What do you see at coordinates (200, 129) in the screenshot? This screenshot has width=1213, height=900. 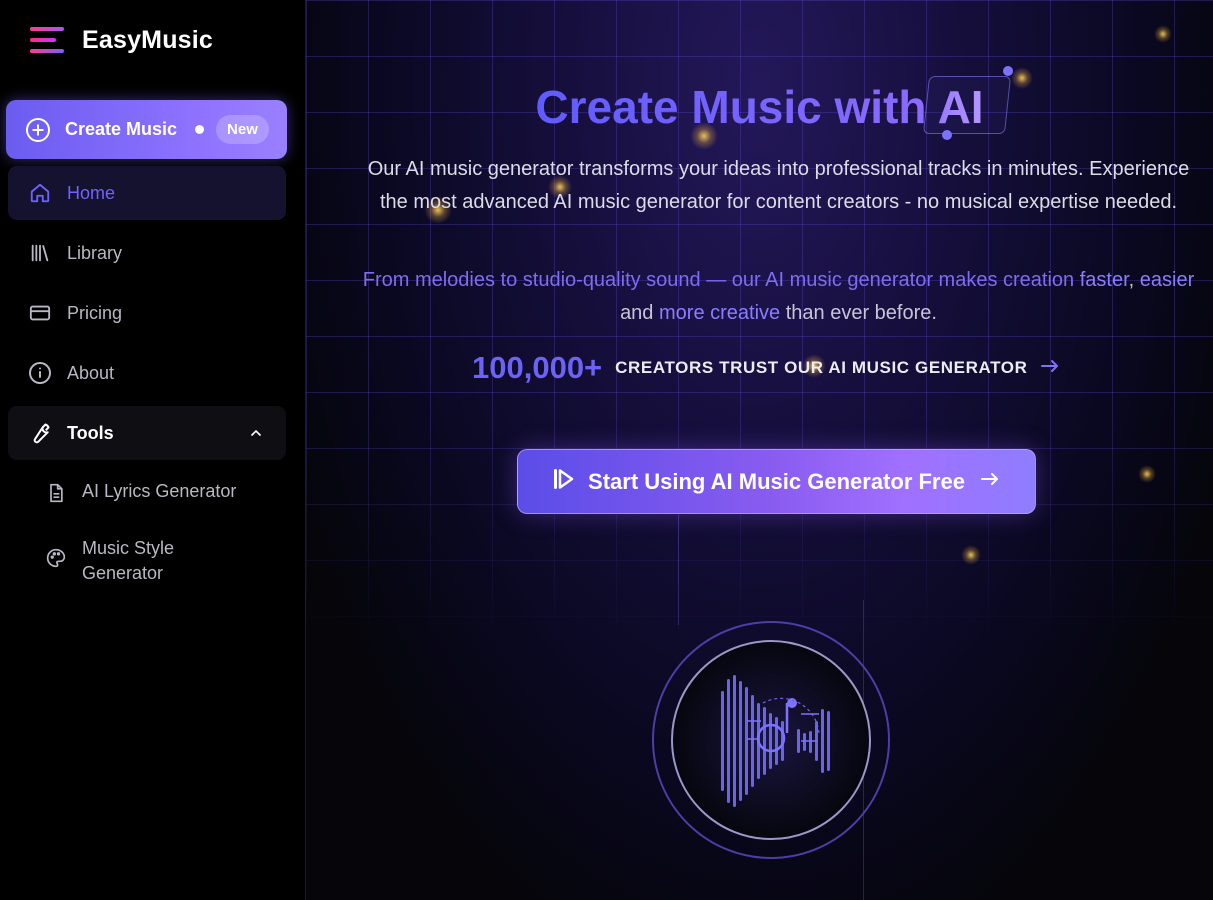 I see `new-dot` at bounding box center [200, 129].